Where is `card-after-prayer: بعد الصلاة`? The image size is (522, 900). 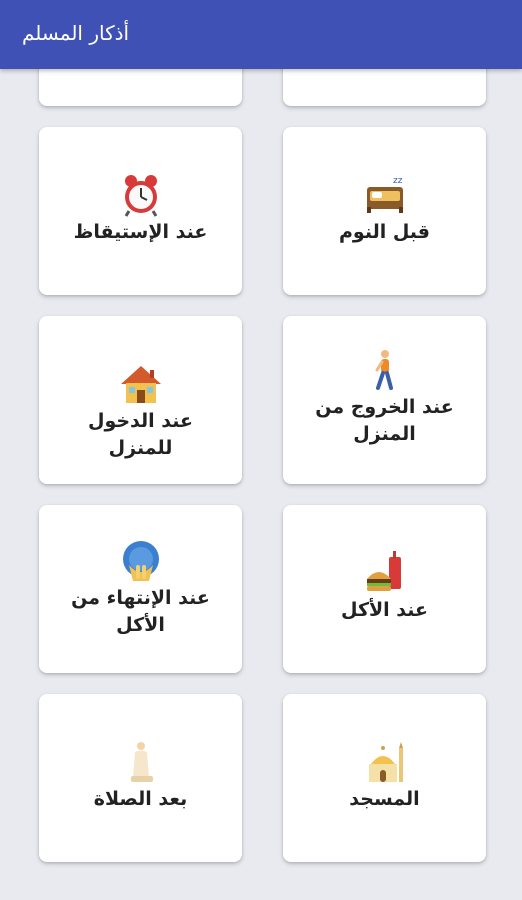 card-after-prayer: بعد الصلاة is located at coordinates (140, 778).